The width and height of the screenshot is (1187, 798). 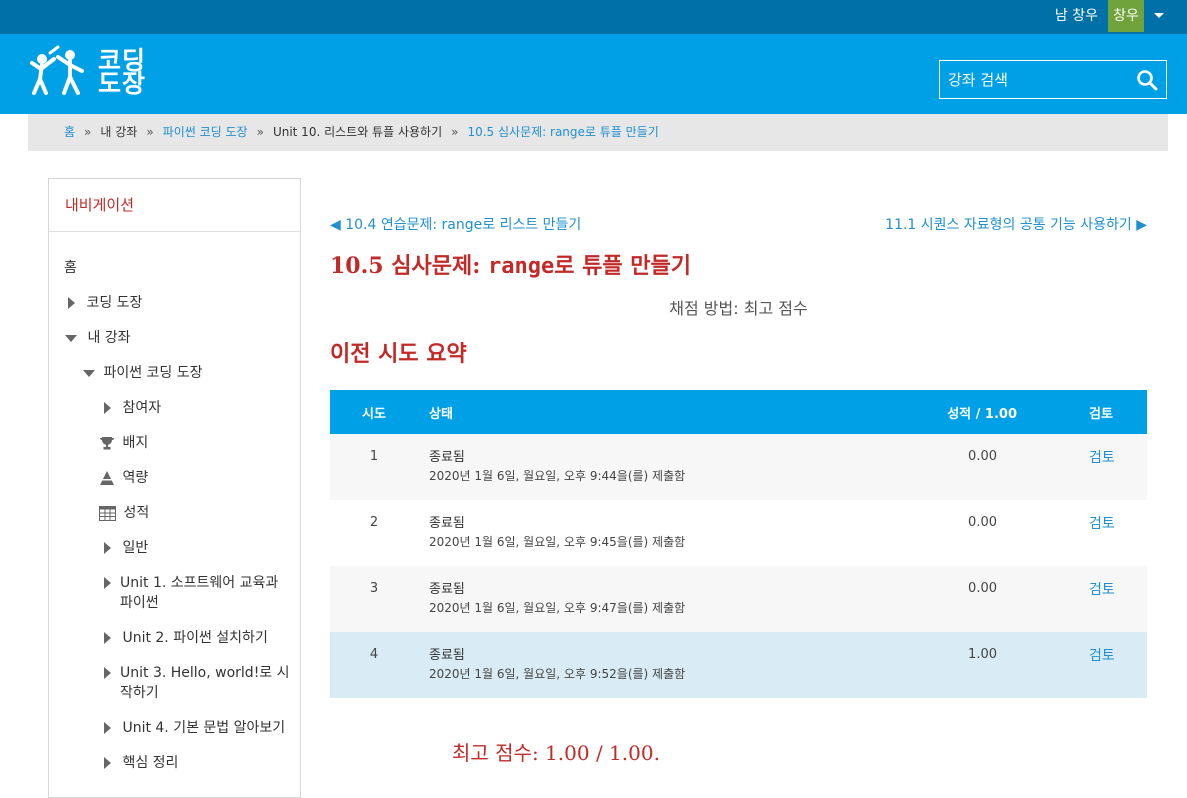 What do you see at coordinates (153, 373) in the screenshot?
I see `nav-item-label: 파이썬 코딩 도장` at bounding box center [153, 373].